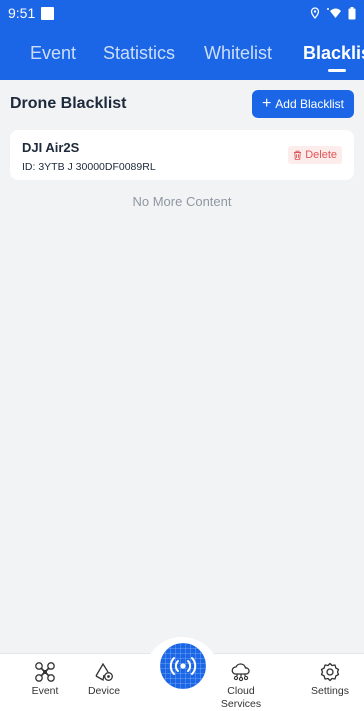 The width and height of the screenshot is (364, 711). I want to click on status-bar: 9:51, so click(182, 13).